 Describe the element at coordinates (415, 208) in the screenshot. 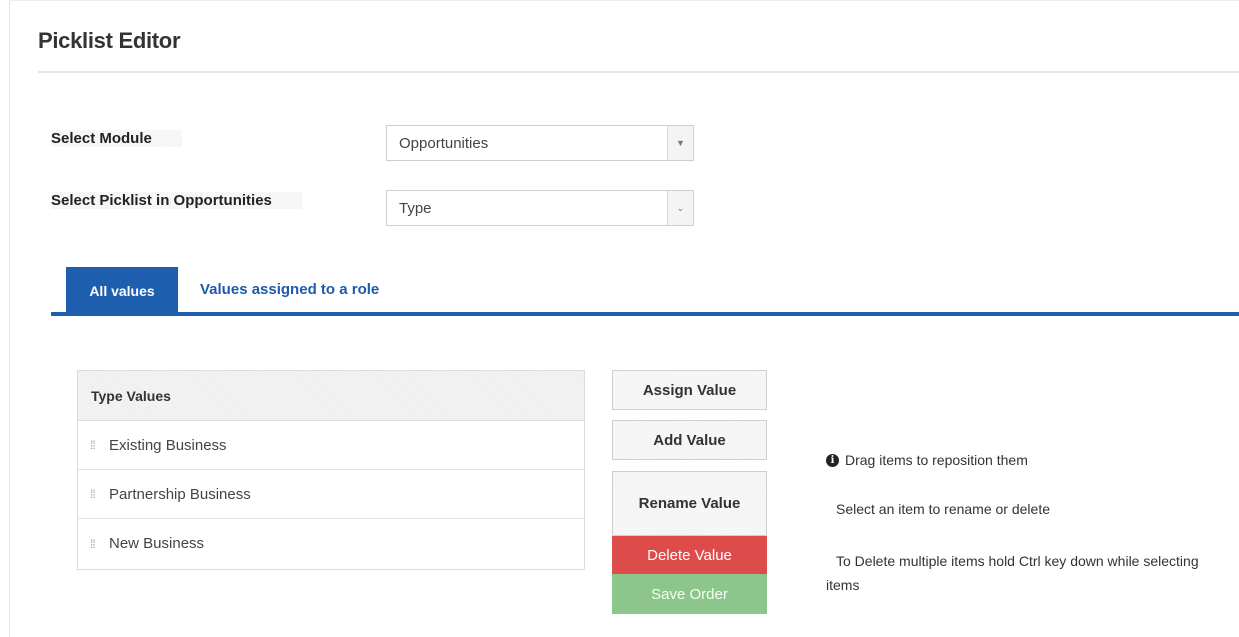

I see `picklist-select-value: Type` at that location.